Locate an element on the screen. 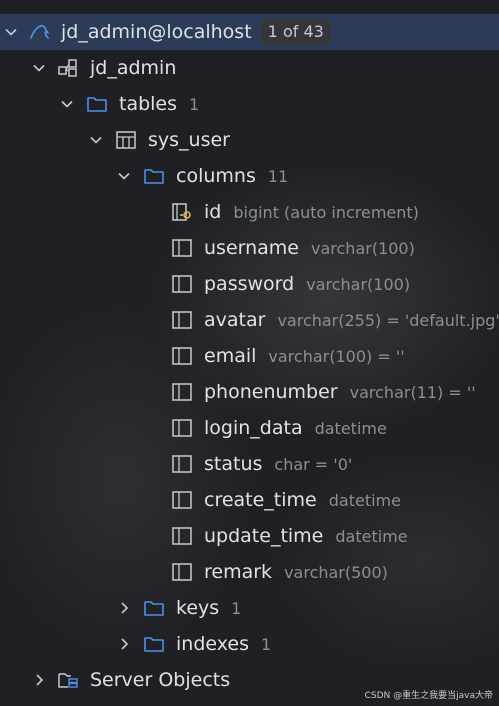 The width and height of the screenshot is (499, 706). server-objects-icon is located at coordinates (68, 680).